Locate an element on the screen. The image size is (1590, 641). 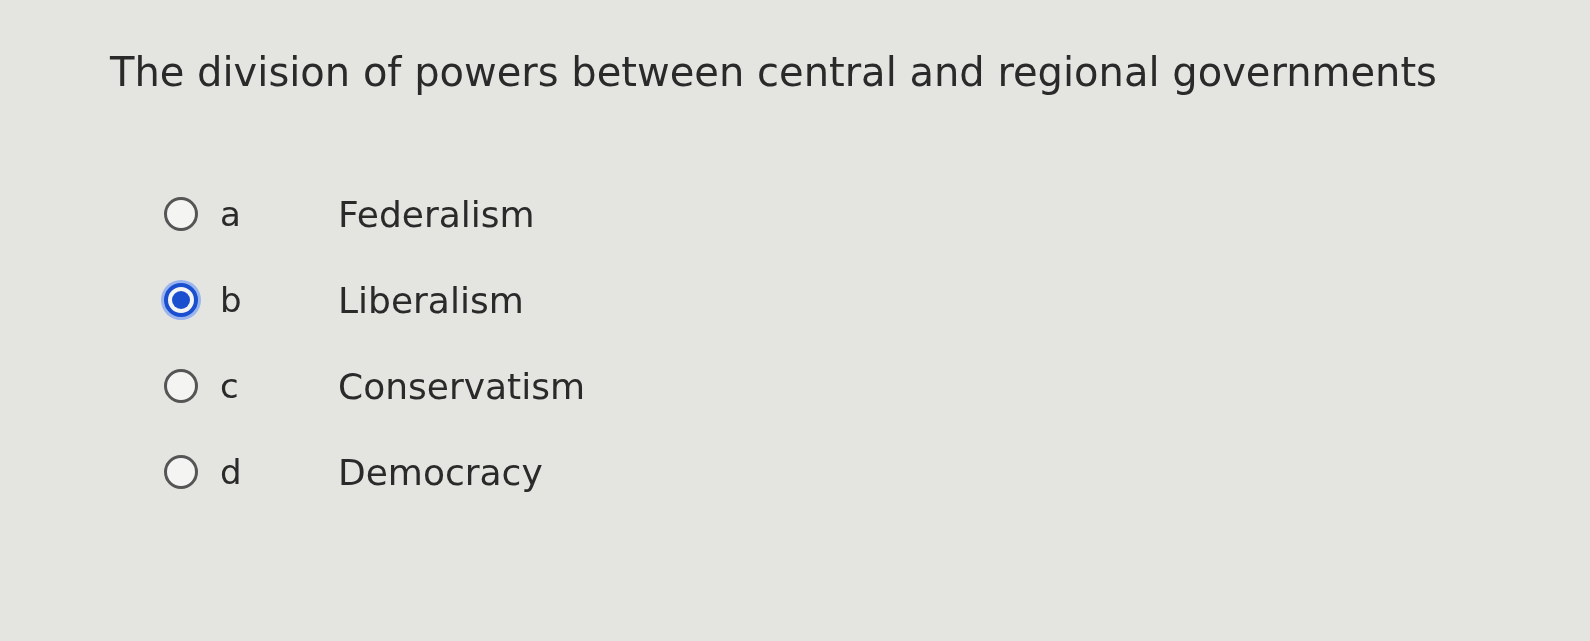
option-label: Democracy is located at coordinates (440, 472).